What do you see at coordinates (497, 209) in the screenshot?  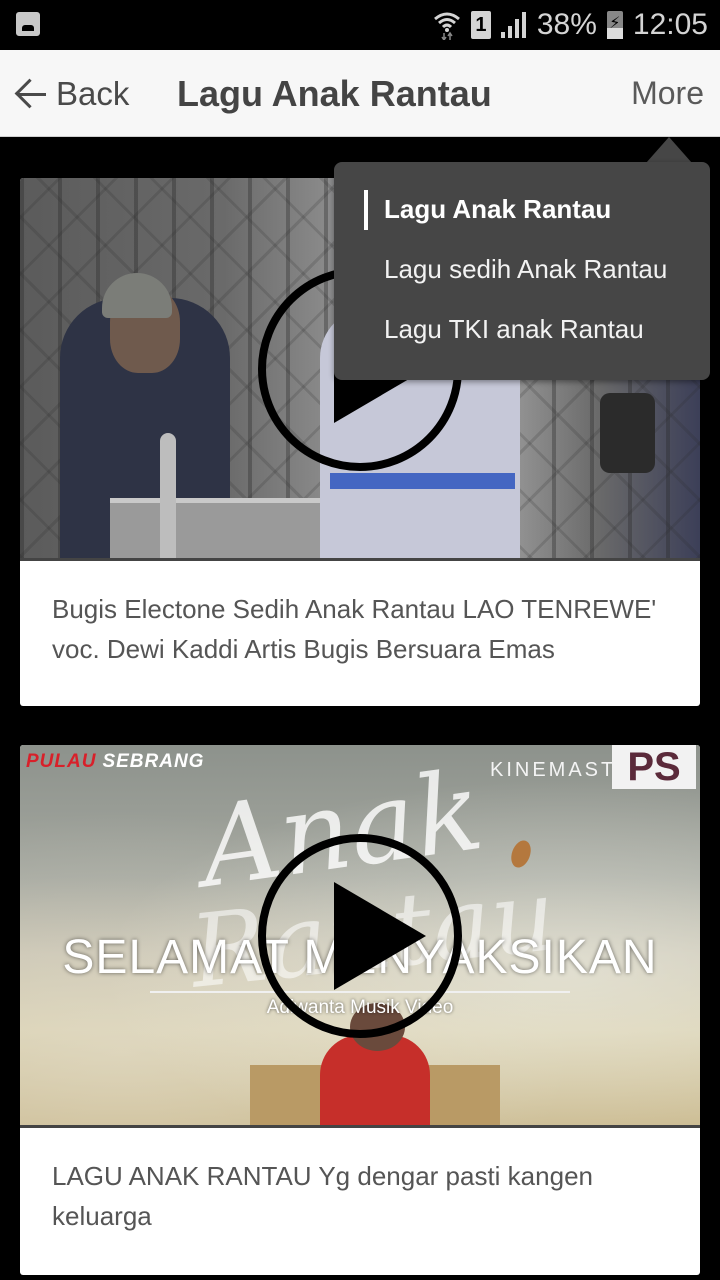 I see `menu-item-lagu-anak-rantau: Lagu Anak Rantau` at bounding box center [497, 209].